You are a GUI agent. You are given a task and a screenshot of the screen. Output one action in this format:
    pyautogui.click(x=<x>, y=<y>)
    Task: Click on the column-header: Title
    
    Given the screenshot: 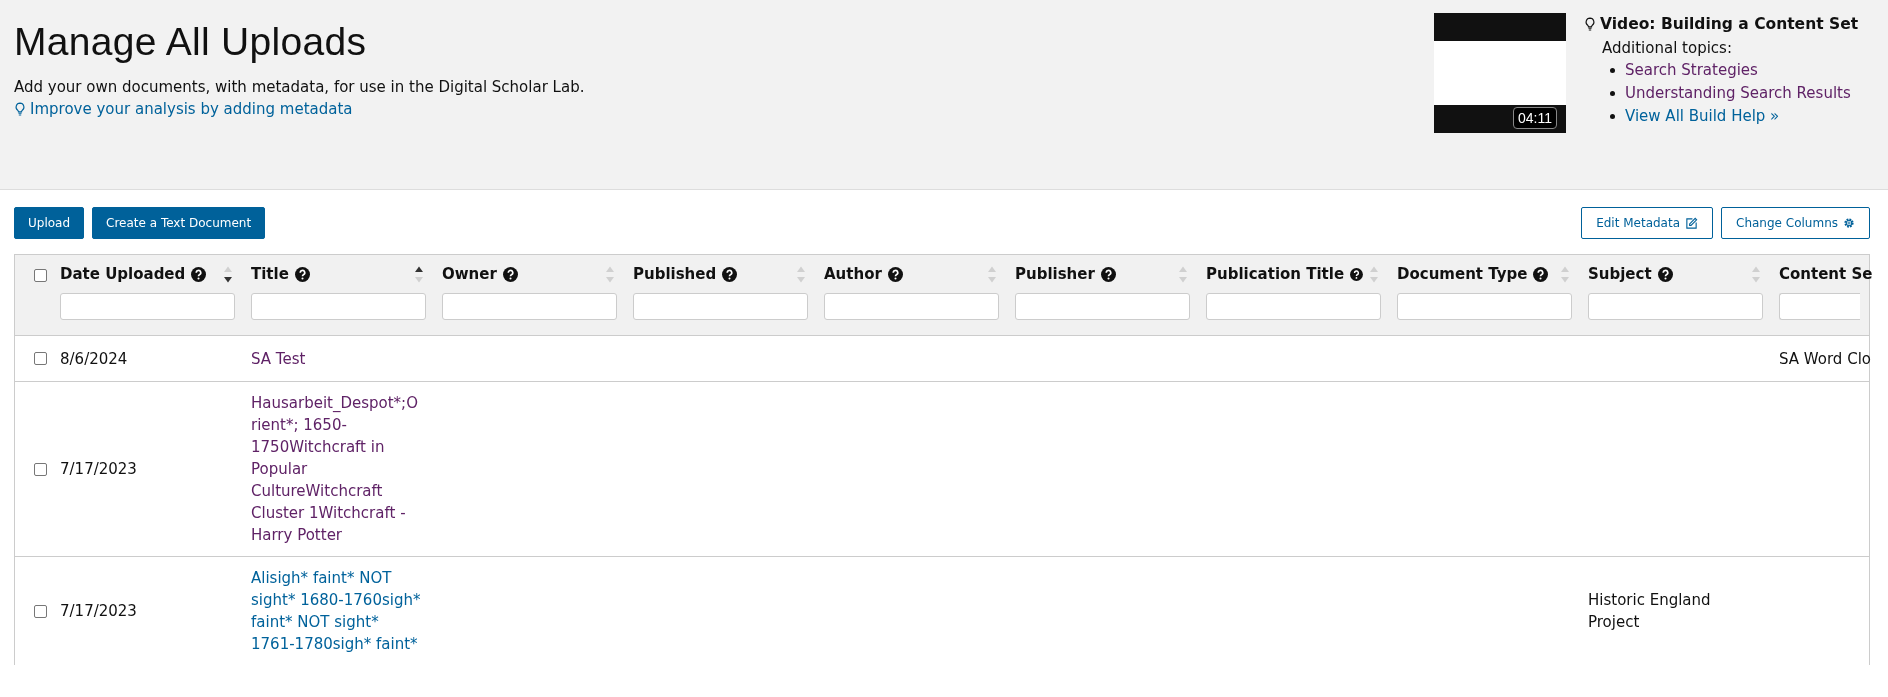 What is the action you would take?
    pyautogui.click(x=270, y=274)
    